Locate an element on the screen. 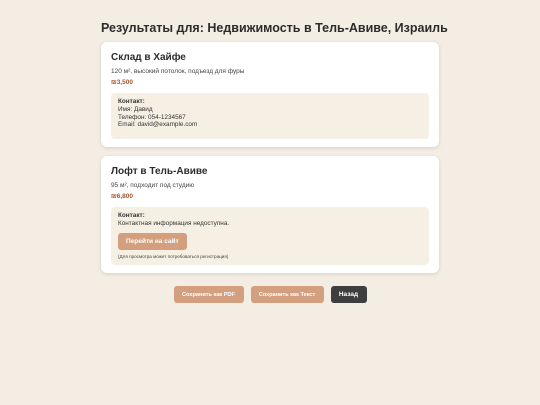 Image resolution: width=540 pixels, height=405 pixels. contact-unavailable: Контактная информация недоступна. is located at coordinates (174, 223).